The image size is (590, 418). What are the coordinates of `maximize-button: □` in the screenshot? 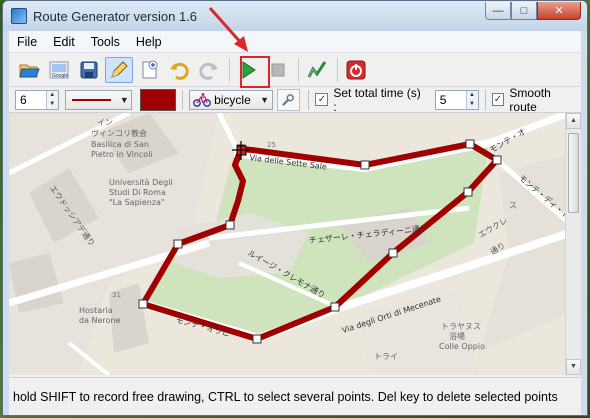 It's located at (524, 11).